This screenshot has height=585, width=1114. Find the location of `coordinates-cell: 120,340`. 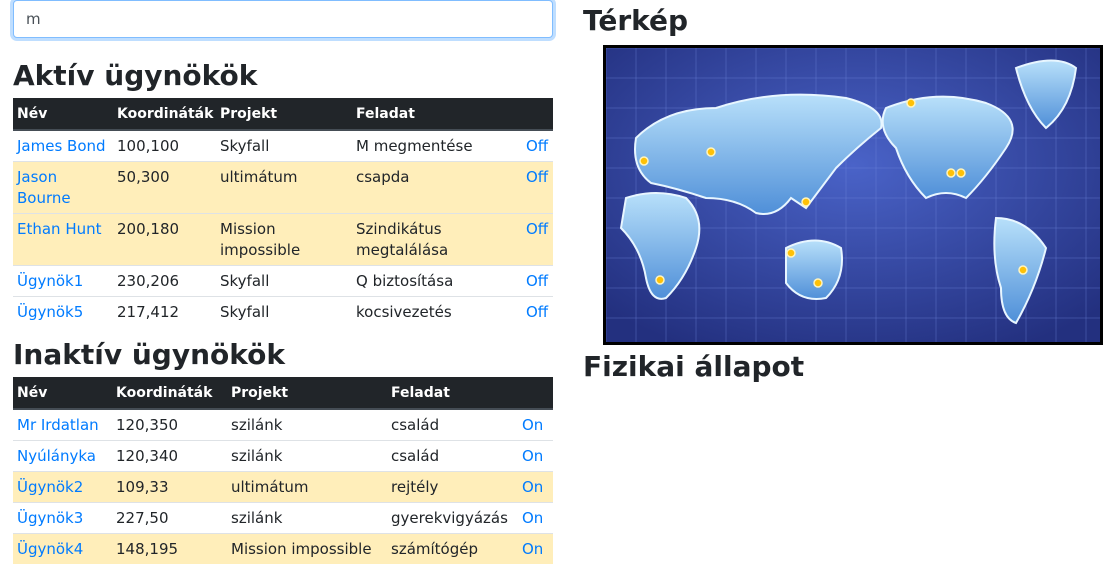

coordinates-cell: 120,340 is located at coordinates (169, 456).